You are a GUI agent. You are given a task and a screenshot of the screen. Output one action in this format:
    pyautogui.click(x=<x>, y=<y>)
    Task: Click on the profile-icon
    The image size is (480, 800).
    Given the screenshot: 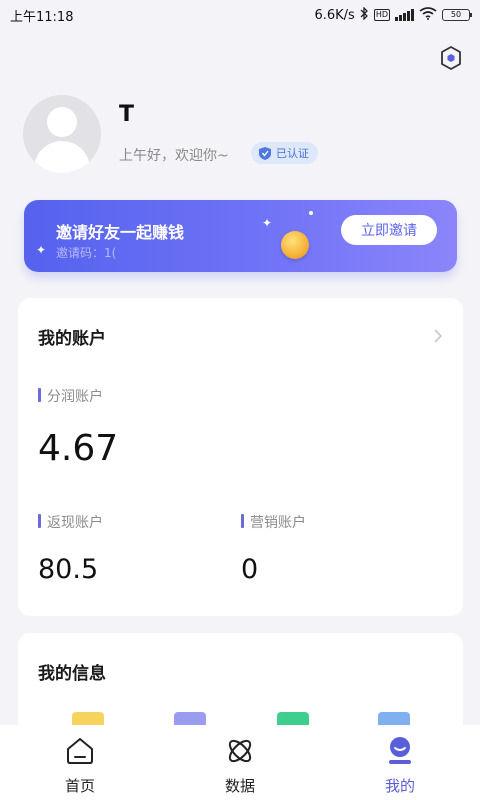 What is the action you would take?
    pyautogui.click(x=400, y=750)
    